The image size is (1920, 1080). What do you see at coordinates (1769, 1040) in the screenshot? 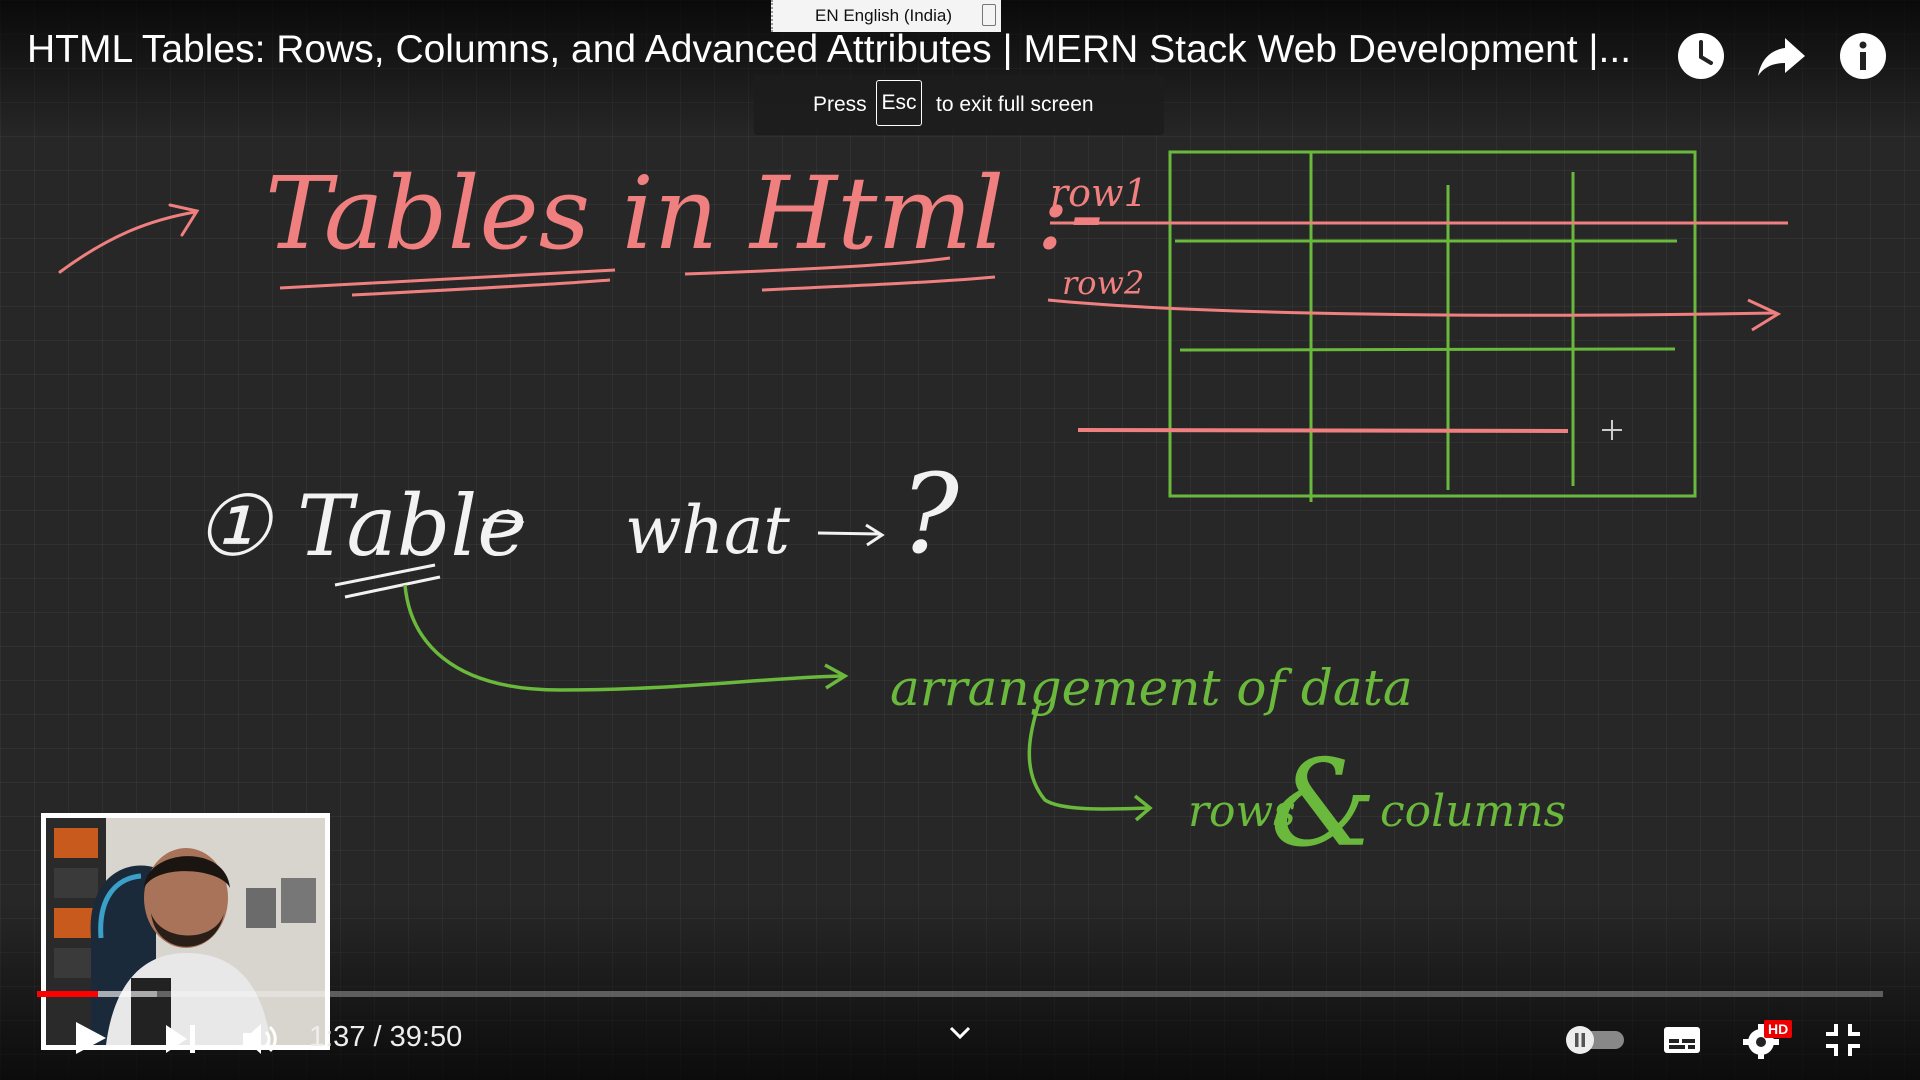
I see `settings-icon: HD` at bounding box center [1769, 1040].